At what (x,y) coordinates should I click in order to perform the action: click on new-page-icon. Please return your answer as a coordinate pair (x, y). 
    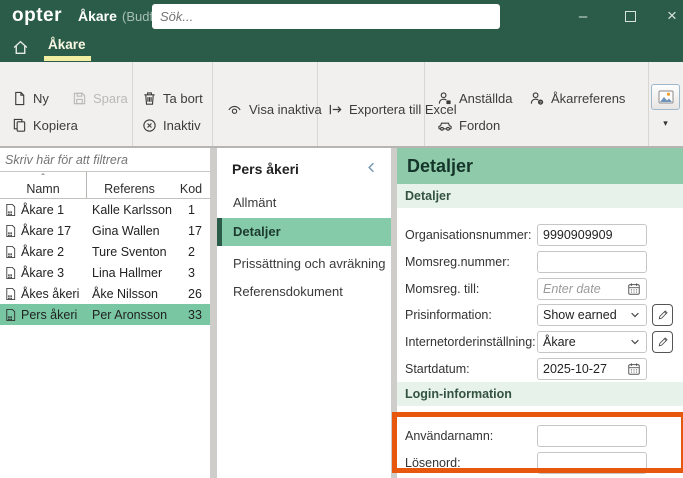
    Looking at the image, I should click on (20, 98).